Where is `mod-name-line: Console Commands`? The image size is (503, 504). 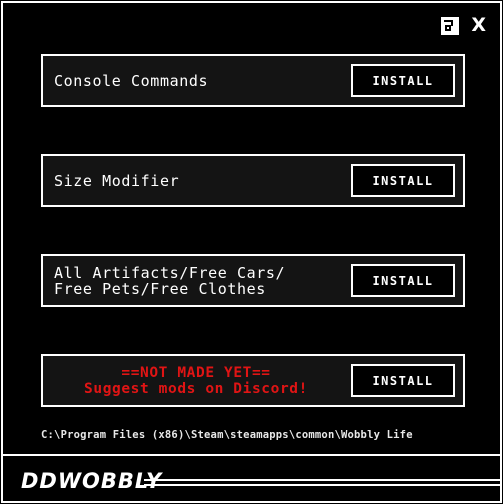
mod-name-line: Console Commands is located at coordinates (131, 80).